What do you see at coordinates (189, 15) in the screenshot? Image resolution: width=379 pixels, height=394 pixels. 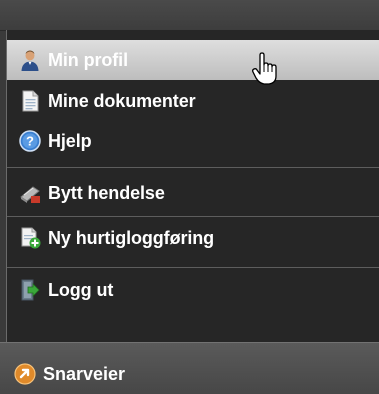 I see `top-header-strip` at bounding box center [189, 15].